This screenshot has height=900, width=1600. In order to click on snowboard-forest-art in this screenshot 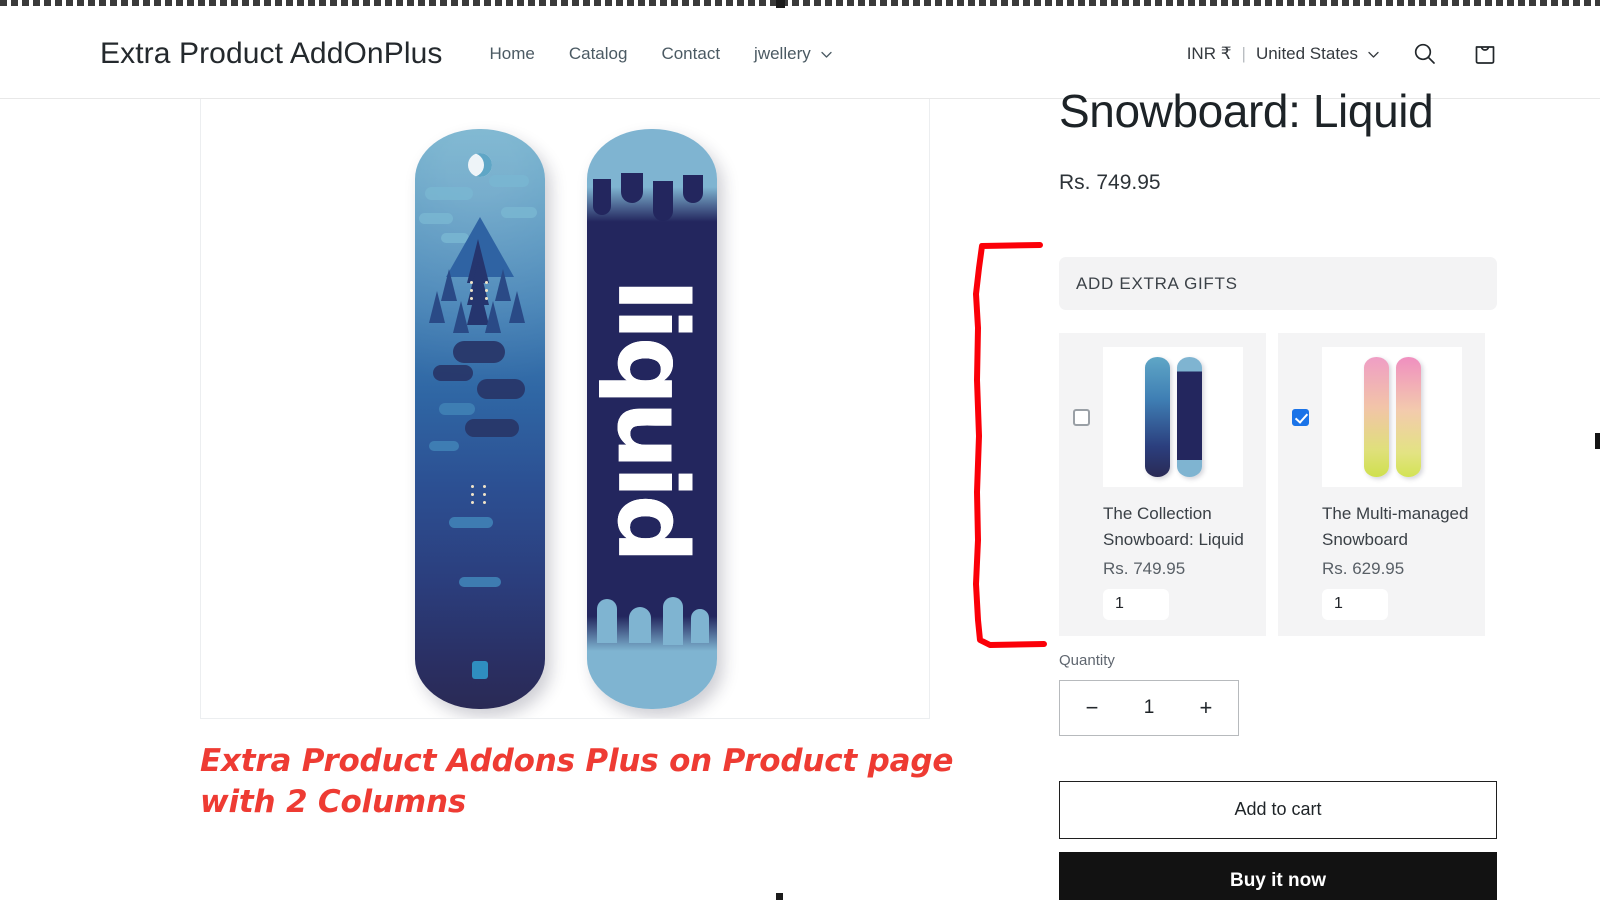, I will do `click(480, 419)`.